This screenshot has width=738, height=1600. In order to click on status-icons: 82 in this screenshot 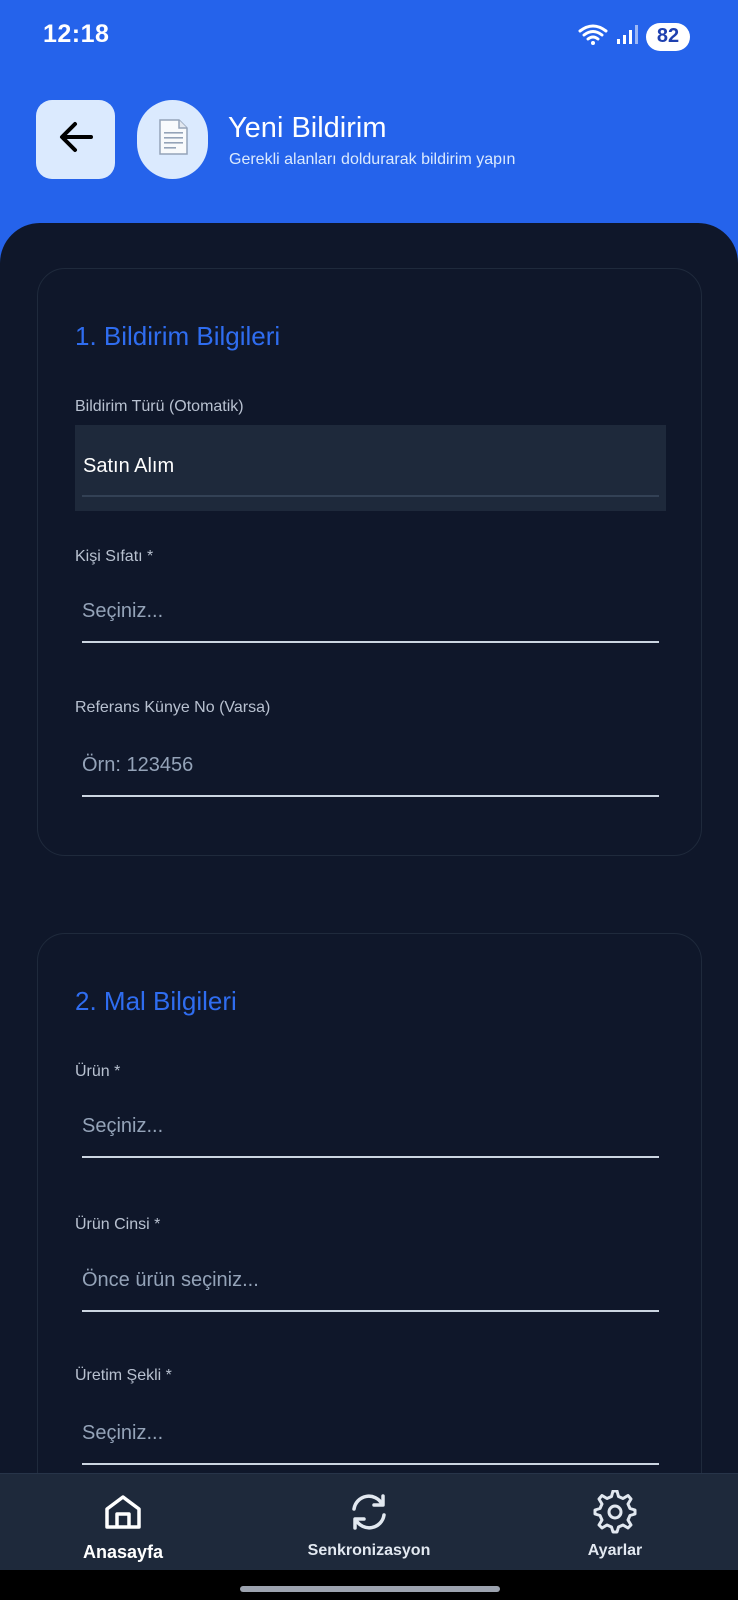, I will do `click(634, 36)`.